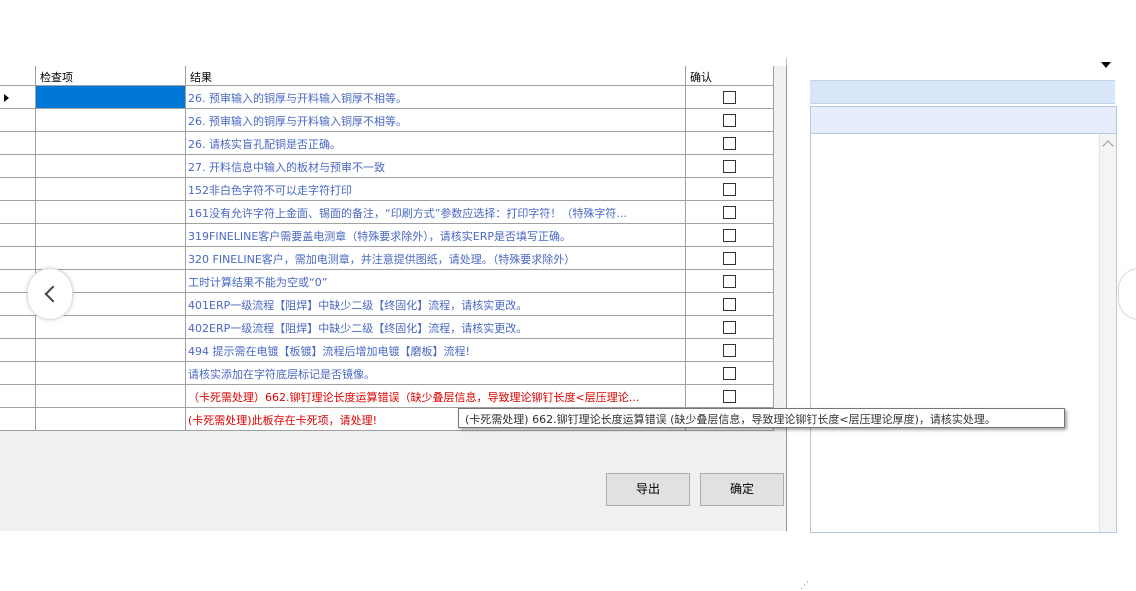  Describe the element at coordinates (436, 327) in the screenshot. I see `result-cell: 402ERP一级流程【阻焊】中缺少二级【终固化】流程，请核实更改。` at that location.